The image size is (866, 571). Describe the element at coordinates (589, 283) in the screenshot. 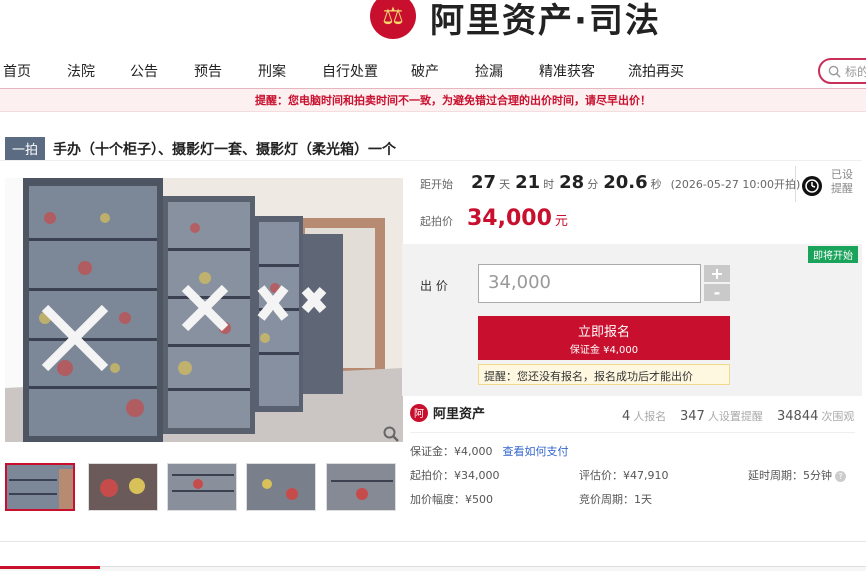

I see `bid-amount-input: 34,000` at that location.